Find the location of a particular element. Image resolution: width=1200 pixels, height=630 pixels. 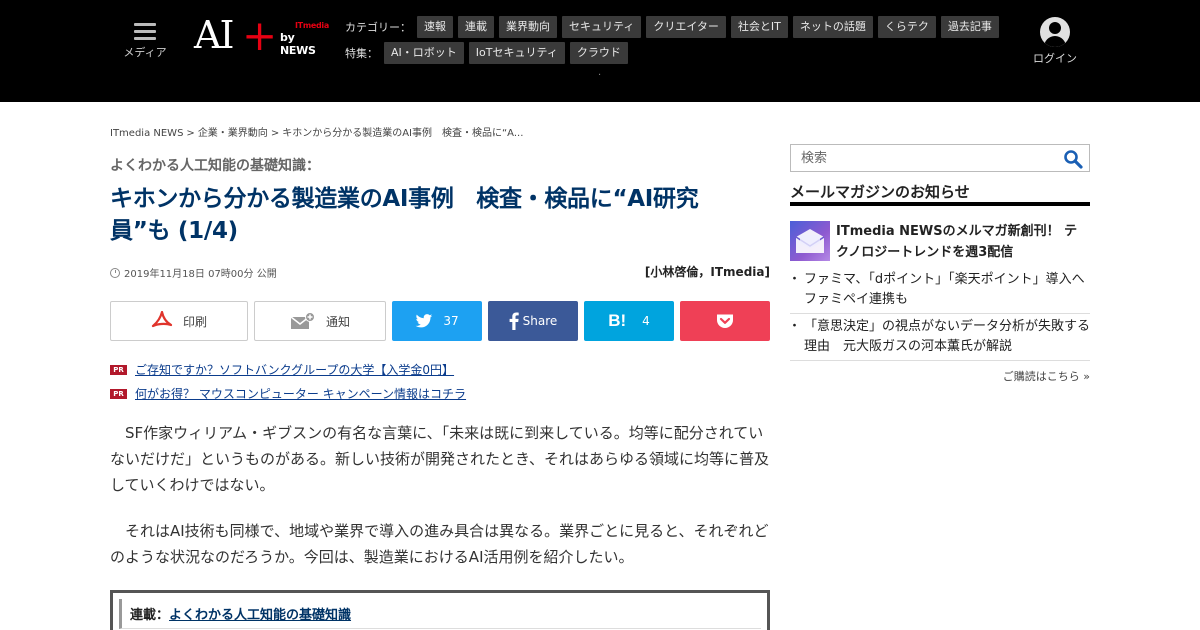

hatena-bookmark-button: B! 4 is located at coordinates (629, 321).